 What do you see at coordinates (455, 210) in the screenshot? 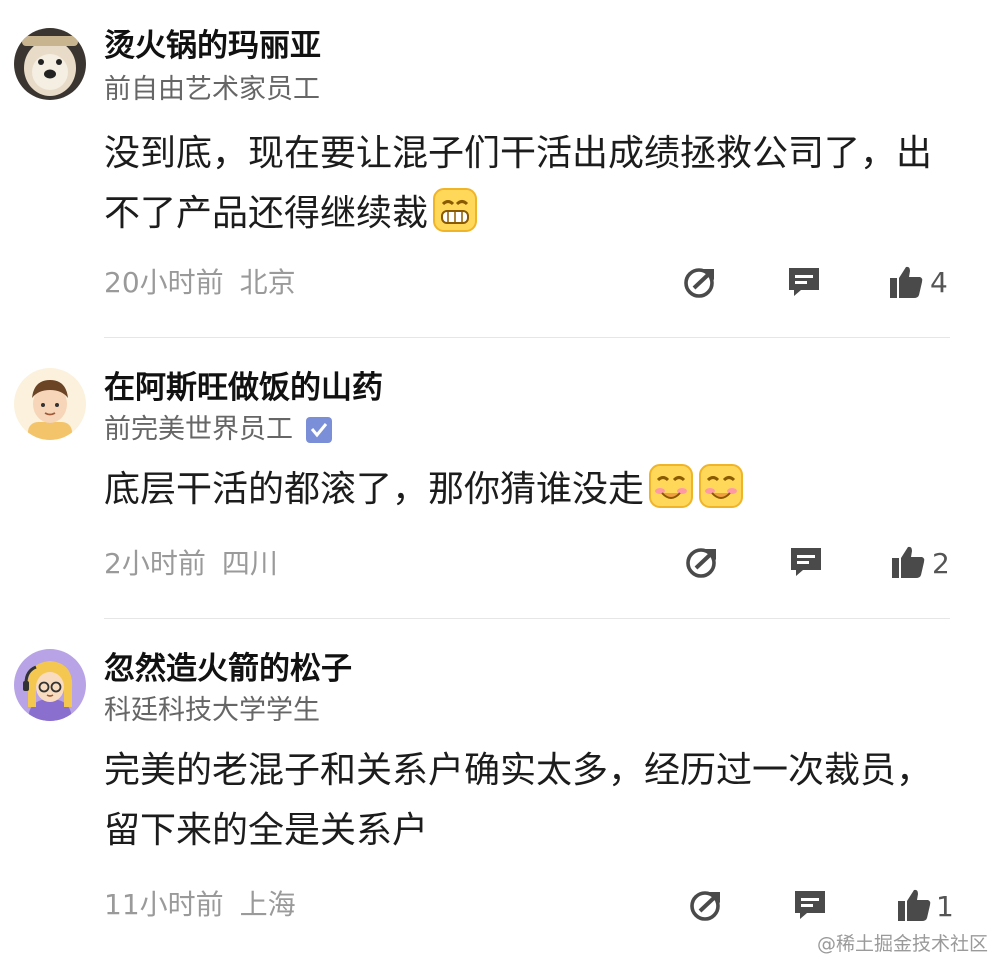
I see `grin-emoji` at bounding box center [455, 210].